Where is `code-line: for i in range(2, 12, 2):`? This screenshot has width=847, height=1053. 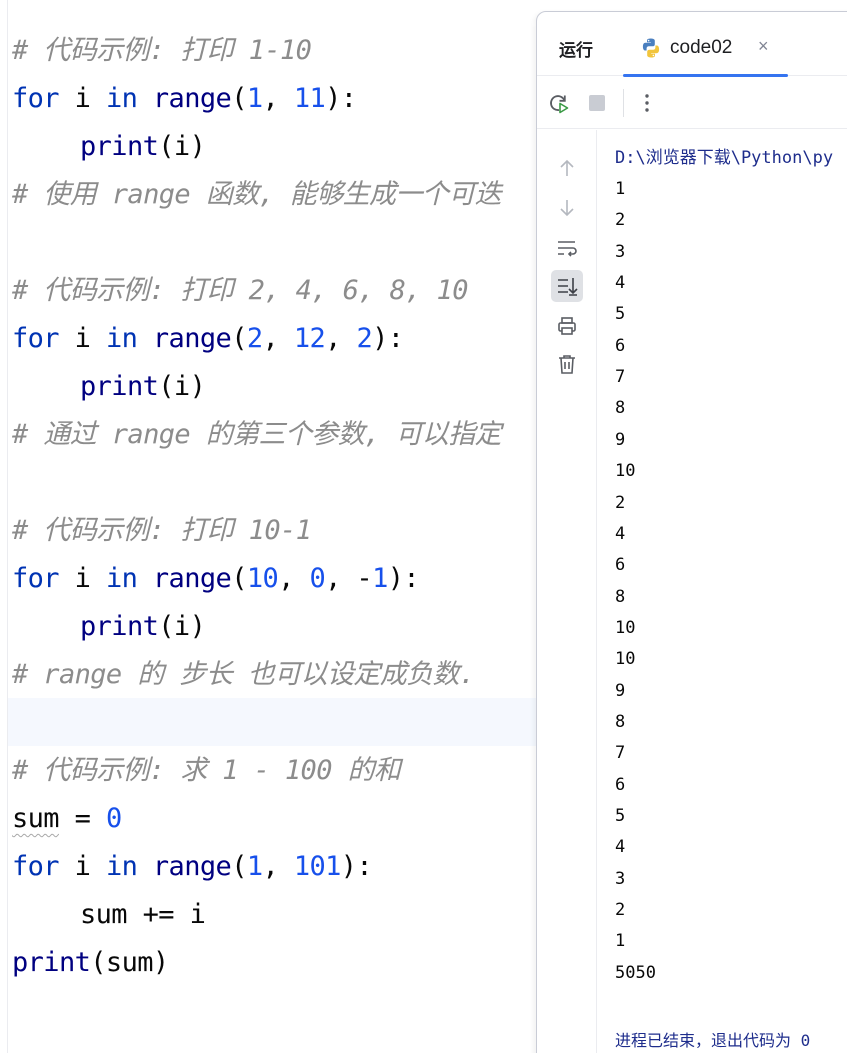
code-line: for i in range(2, 12, 2): is located at coordinates (208, 339).